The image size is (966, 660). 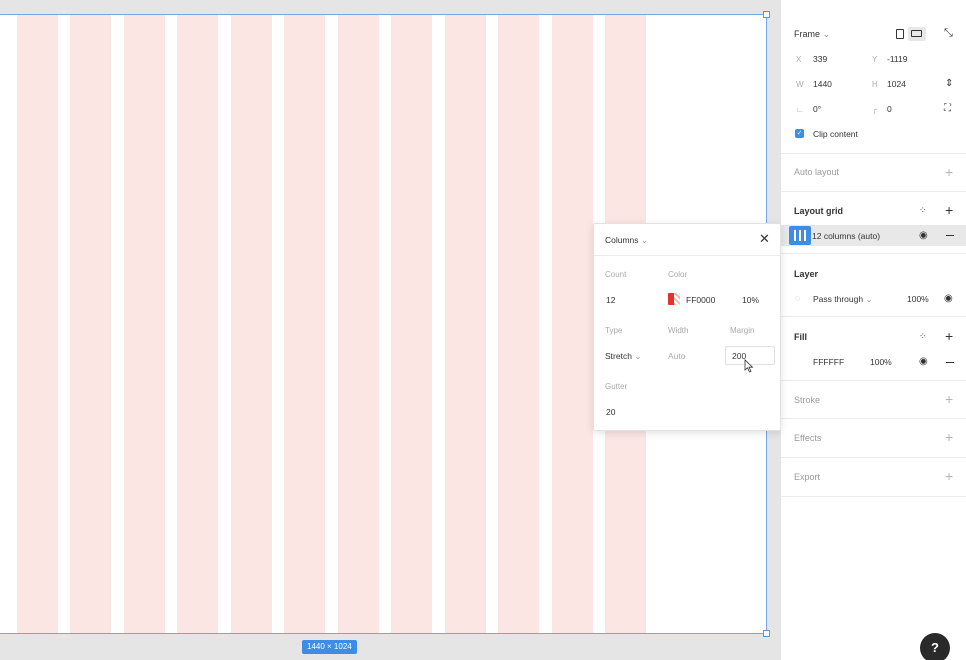 What do you see at coordinates (896, 84) in the screenshot?
I see `height-input: 1024` at bounding box center [896, 84].